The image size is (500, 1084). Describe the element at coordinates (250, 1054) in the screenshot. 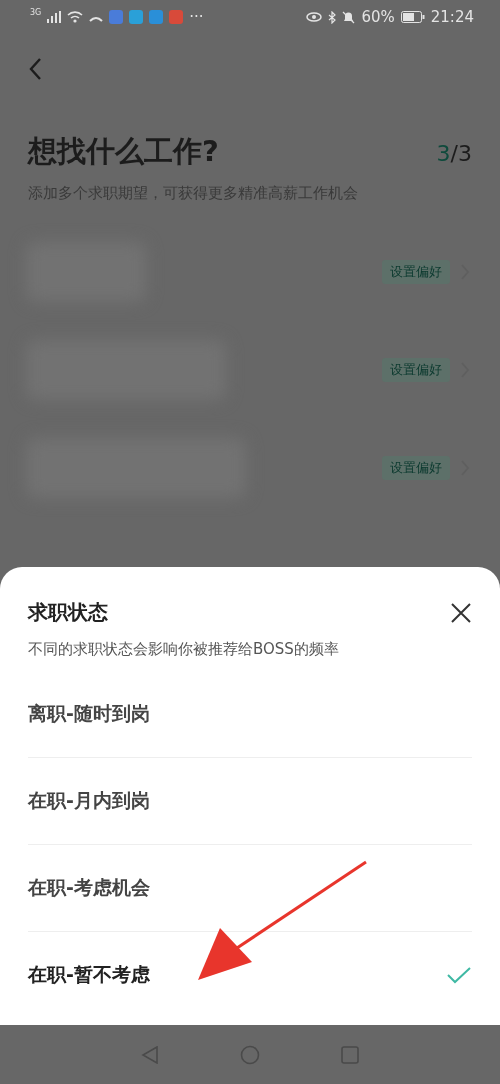

I see `home-nav-icon` at that location.